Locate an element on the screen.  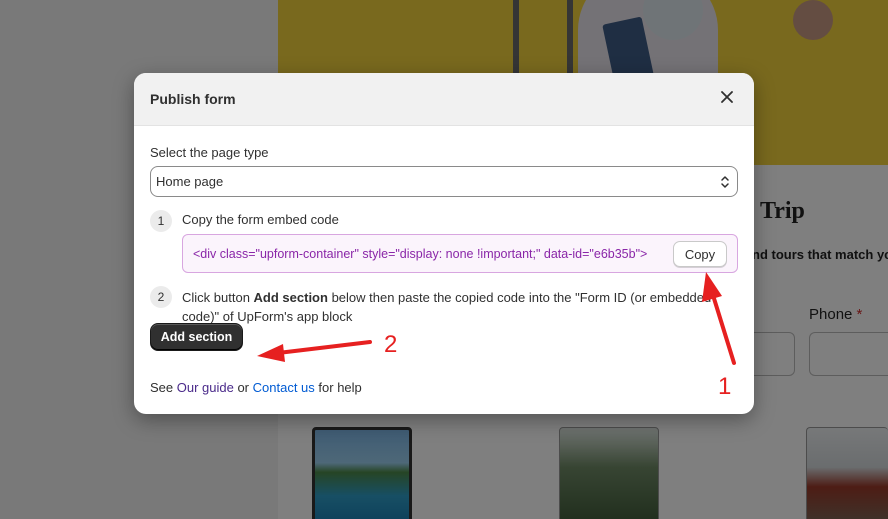
add-section-button: Add section is located at coordinates (196, 337).